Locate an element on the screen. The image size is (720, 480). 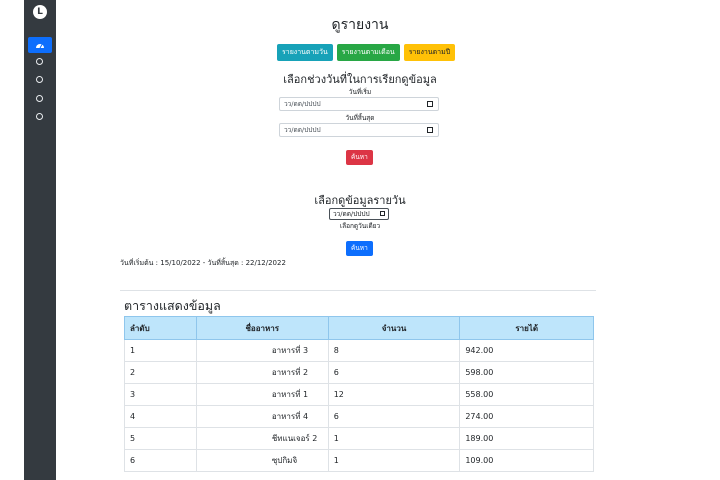
cell-food-name: อาหารที่ 1 is located at coordinates (262, 394).